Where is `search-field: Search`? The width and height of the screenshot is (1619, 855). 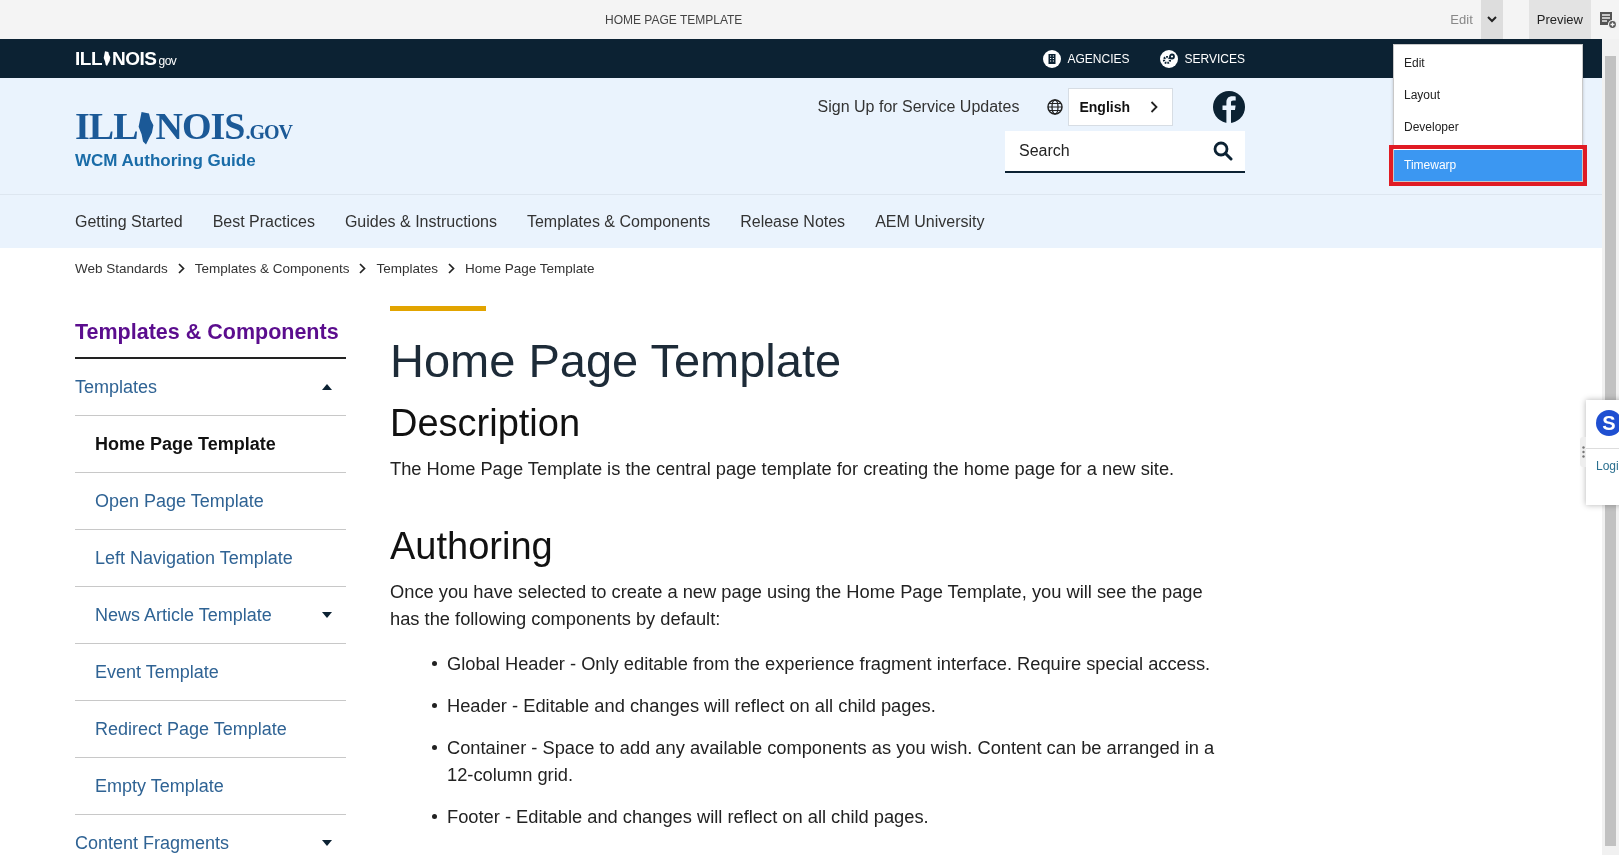
search-field: Search is located at coordinates (1103, 152).